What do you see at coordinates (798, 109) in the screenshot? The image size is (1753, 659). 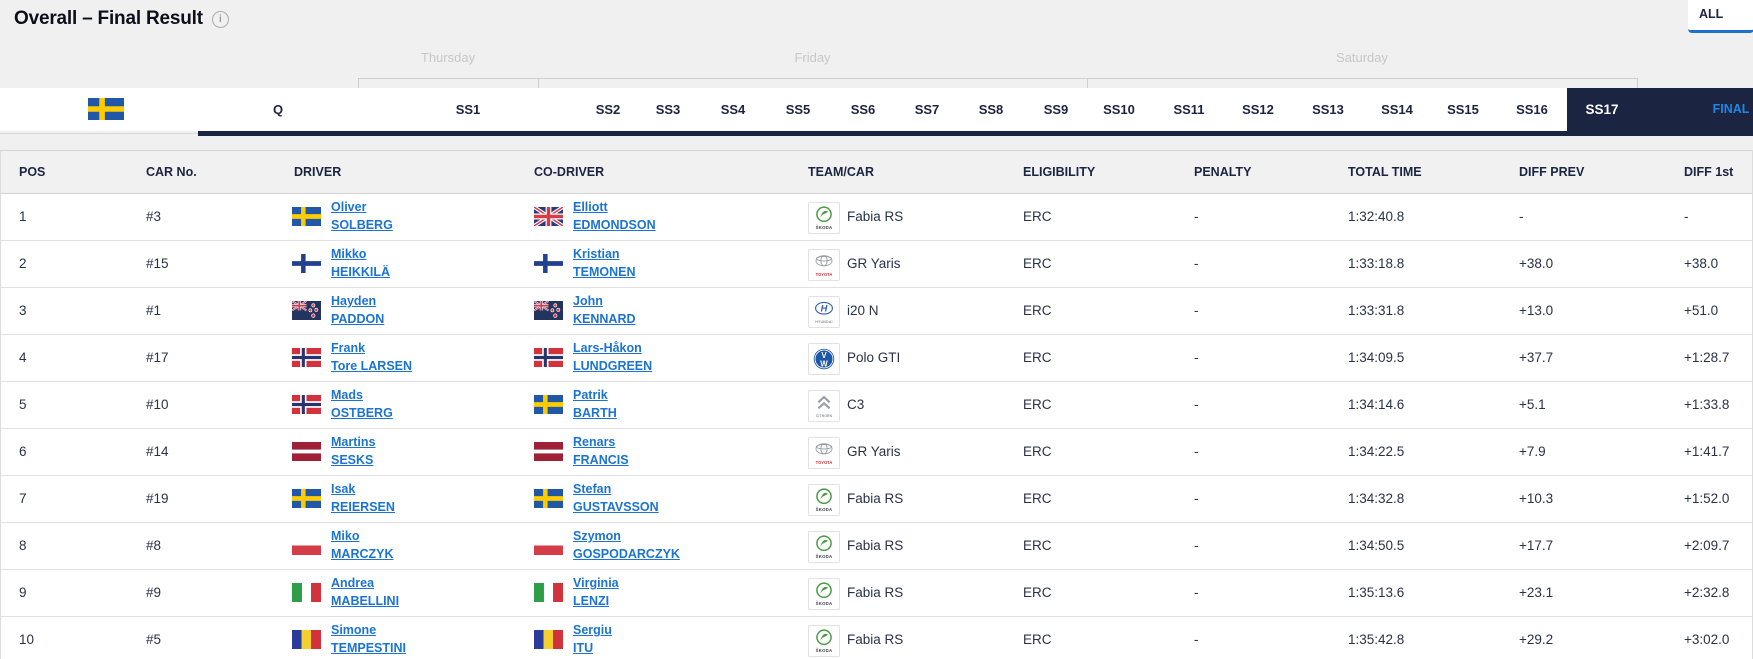 I see `stage-tab-ss5: SS5` at bounding box center [798, 109].